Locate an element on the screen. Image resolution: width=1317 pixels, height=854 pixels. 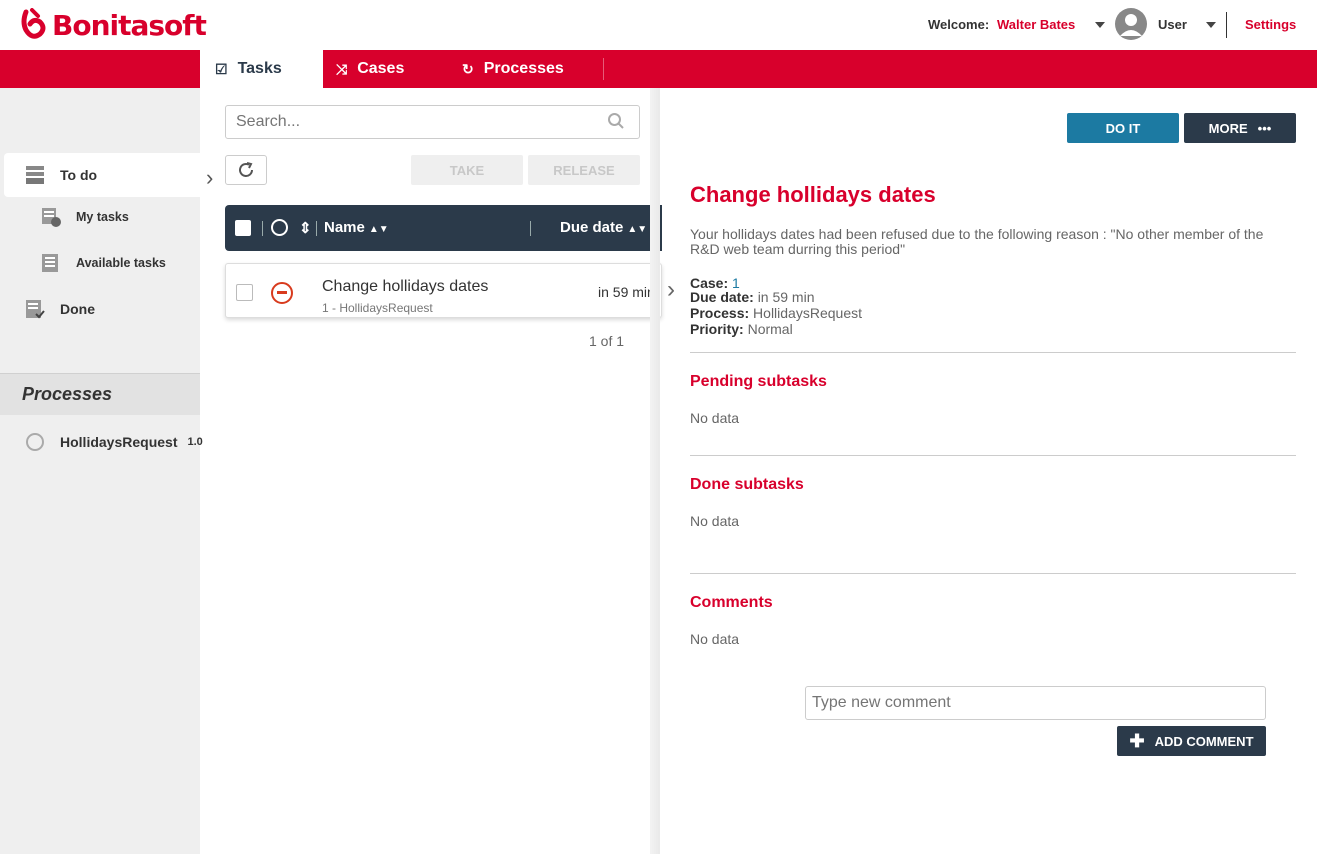
sidebar-item-process: HollidaysRequest 1.0 is located at coordinates (114, 442).